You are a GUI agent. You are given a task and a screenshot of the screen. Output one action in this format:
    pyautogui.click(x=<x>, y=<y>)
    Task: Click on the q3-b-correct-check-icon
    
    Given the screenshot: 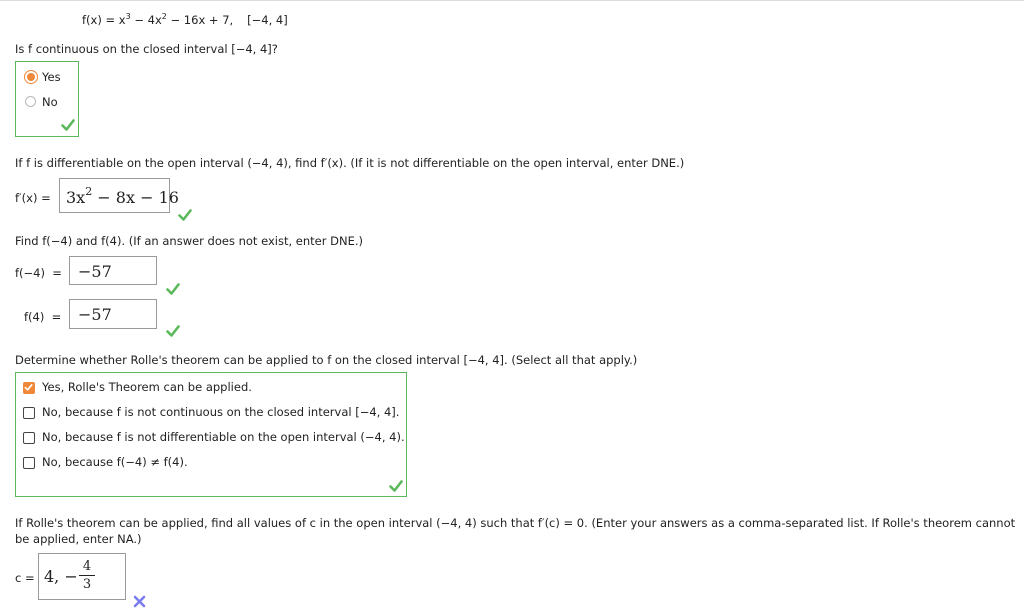 What is the action you would take?
    pyautogui.click(x=173, y=331)
    